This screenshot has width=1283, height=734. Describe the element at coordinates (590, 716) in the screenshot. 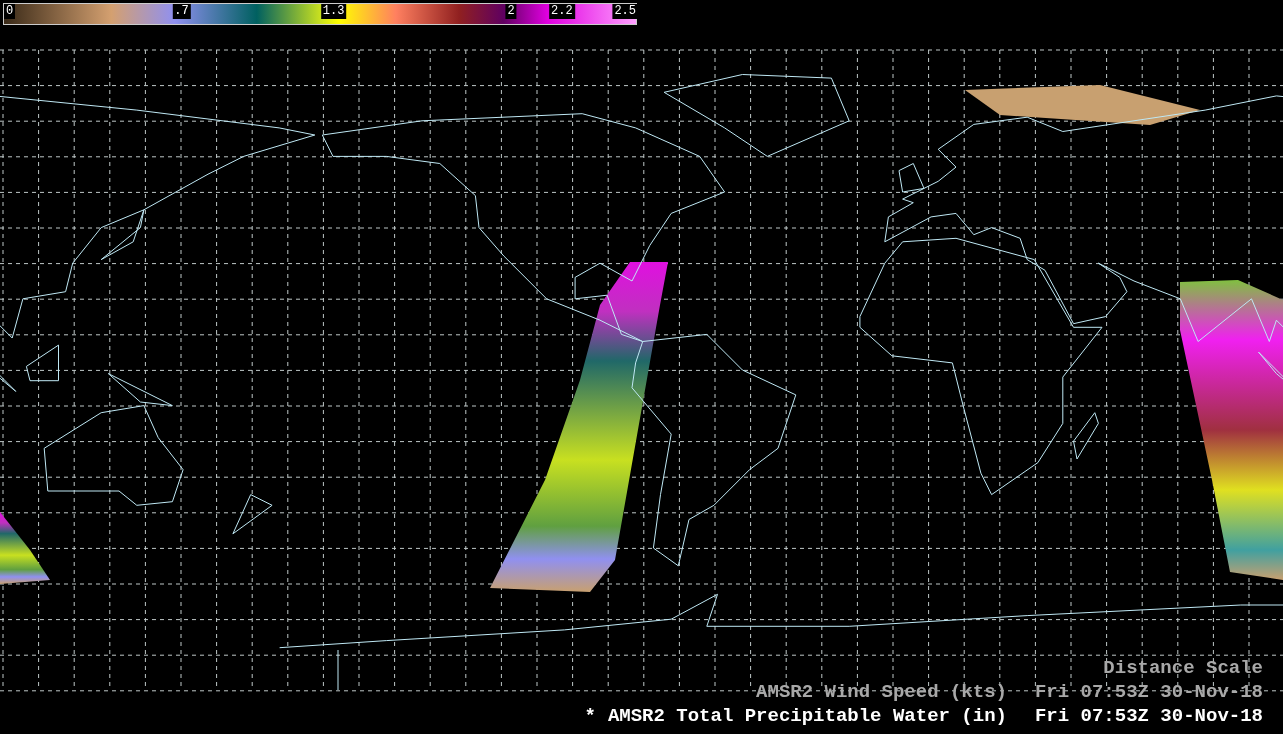

I see `active-layer-marker: *` at that location.